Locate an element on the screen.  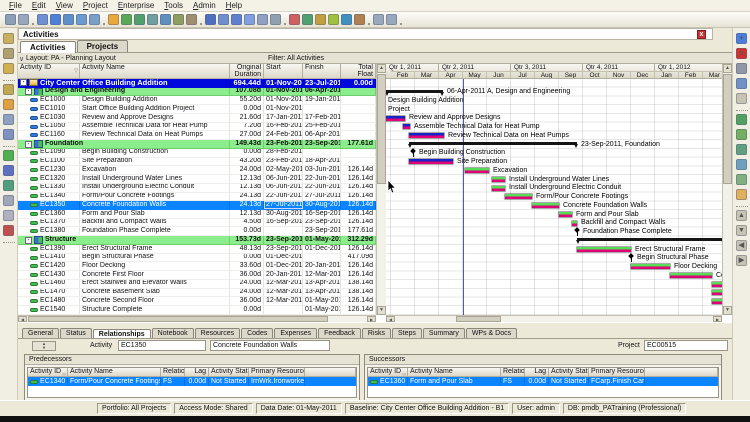
total-float-cell: 177.61d is located at coordinates (358, 231).